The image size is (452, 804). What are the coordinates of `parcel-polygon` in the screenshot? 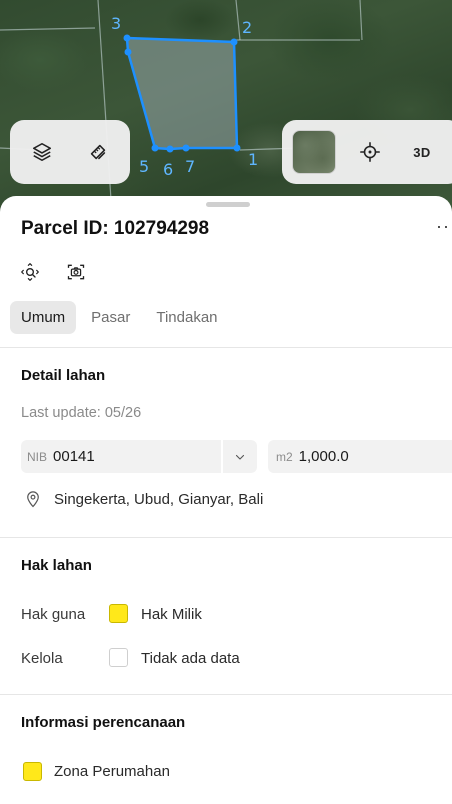 It's located at (182, 93).